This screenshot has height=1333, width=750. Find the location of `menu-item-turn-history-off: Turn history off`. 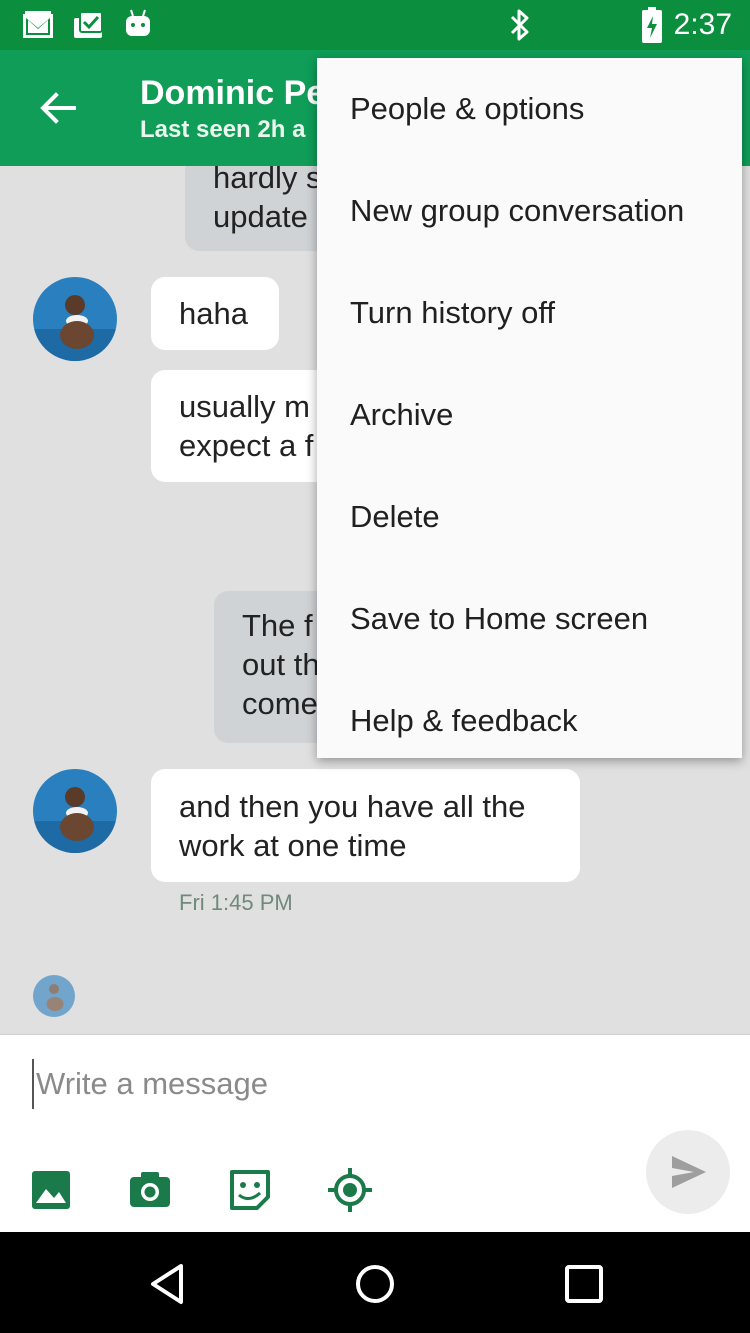

menu-item-turn-history-off: Turn history off is located at coordinates (529, 313).